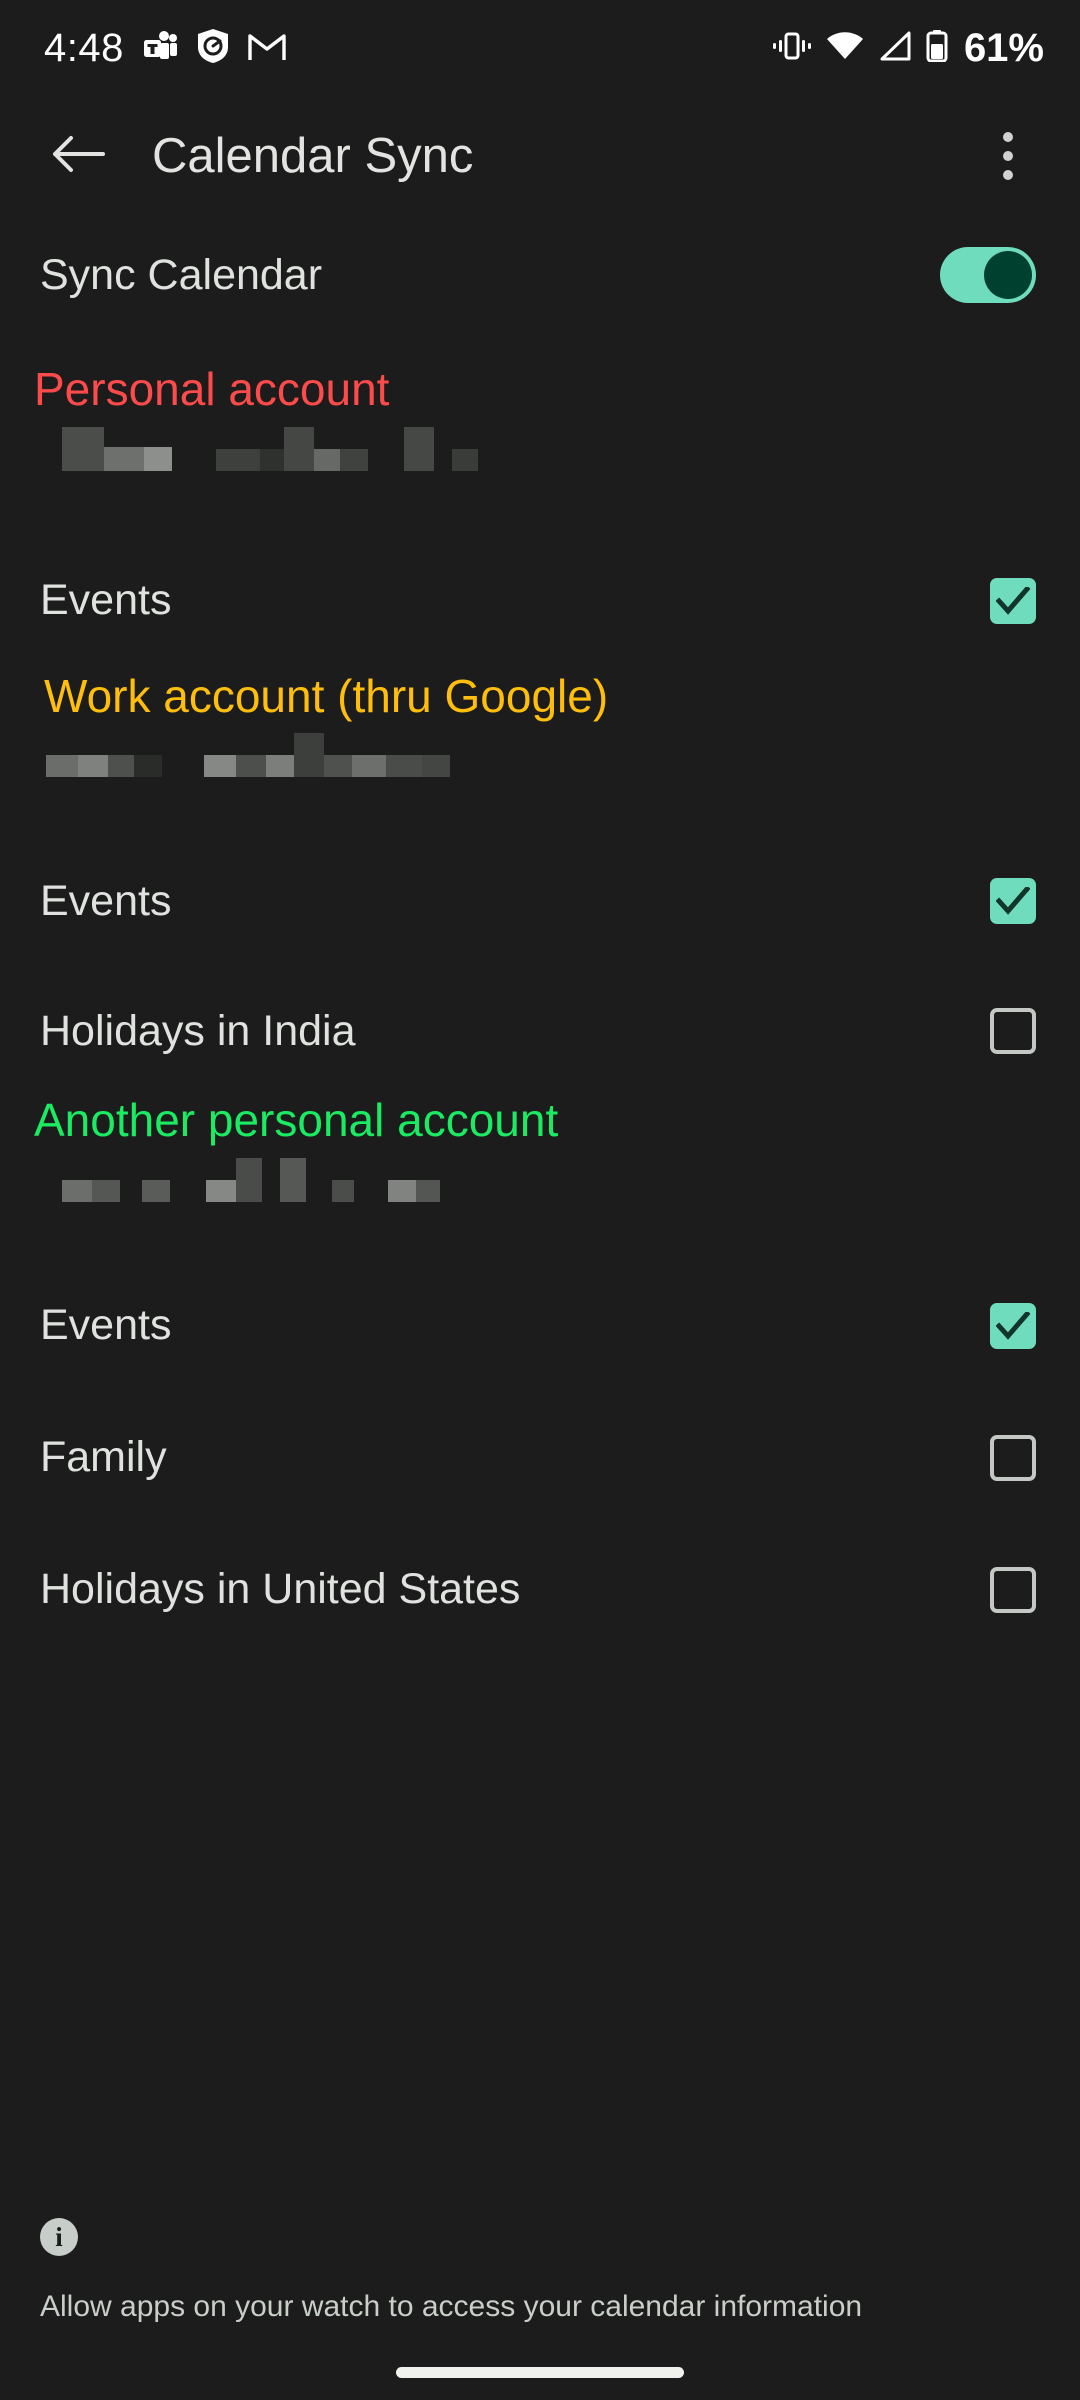  Describe the element at coordinates (540, 1148) in the screenshot. I see `account-header-another-personal: Another personal account` at that location.